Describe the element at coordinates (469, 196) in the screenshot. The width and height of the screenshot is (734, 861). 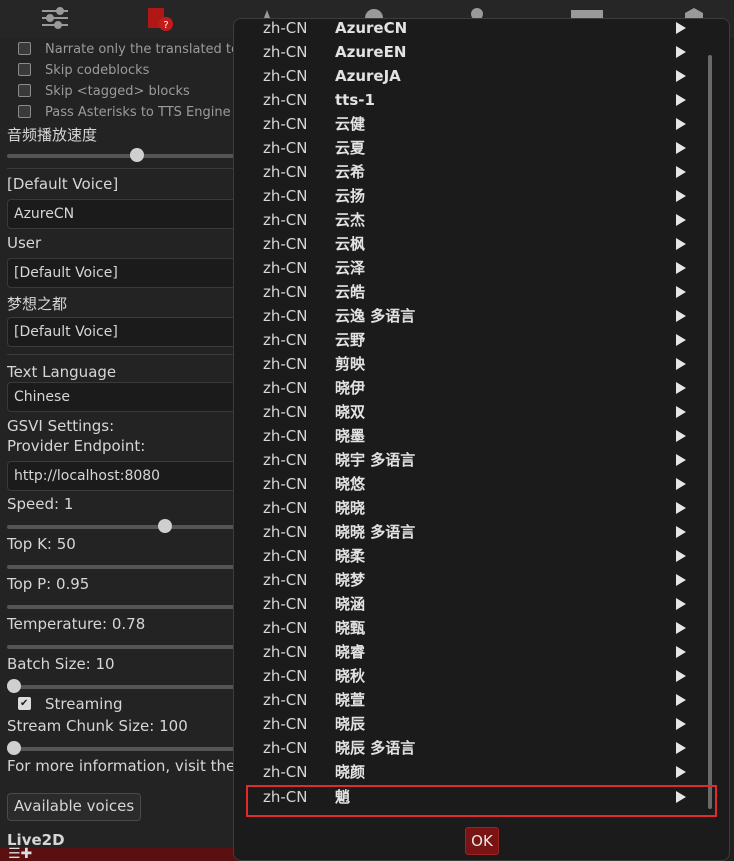
I see `voice-row: zh-CN 云扬` at that location.